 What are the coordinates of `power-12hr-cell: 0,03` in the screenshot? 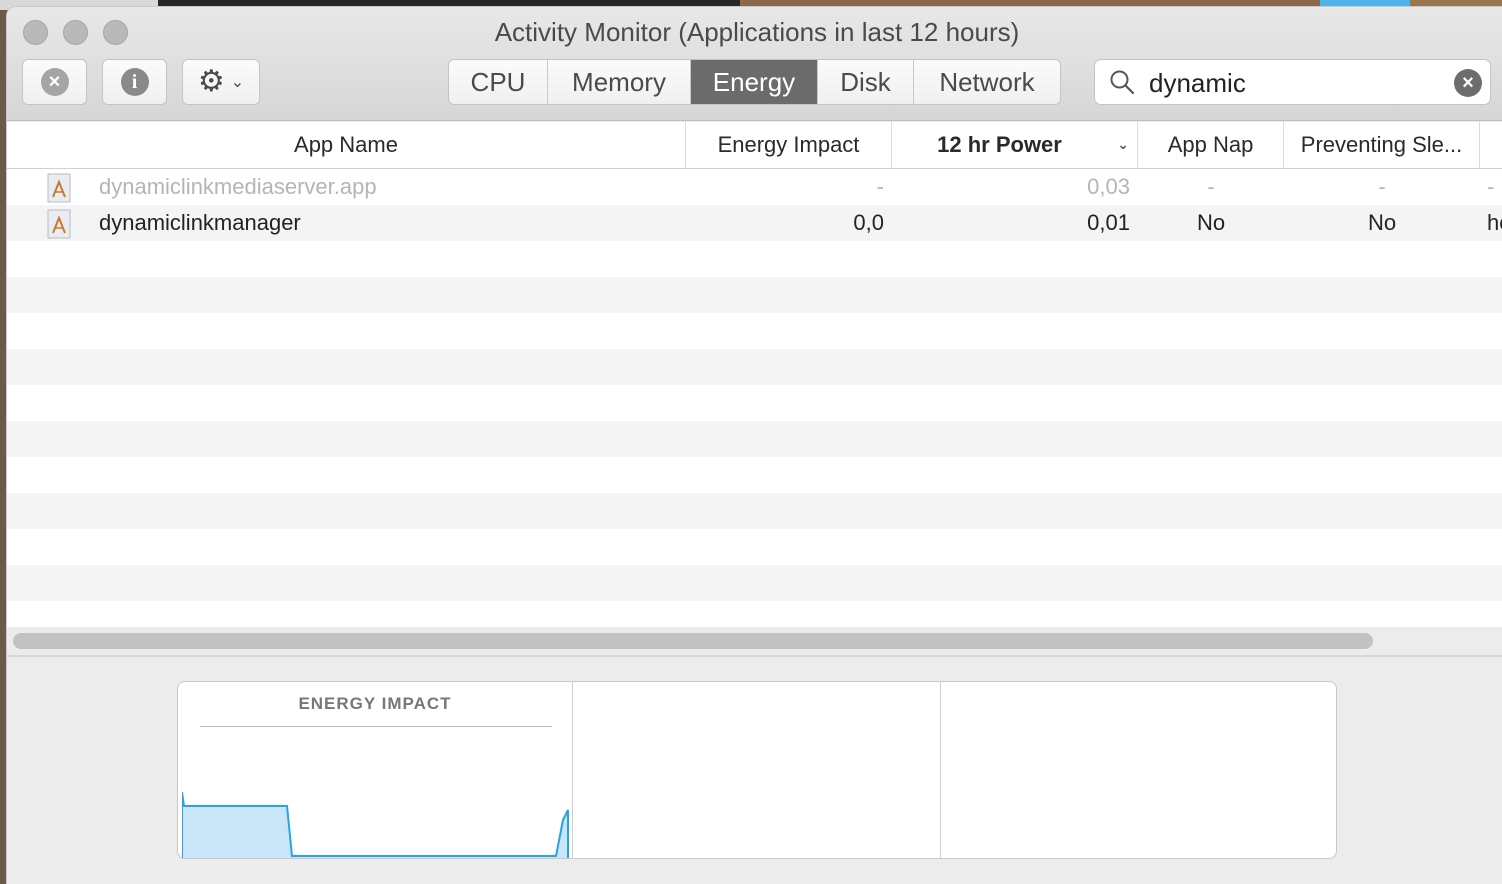 It's located at (1108, 186).